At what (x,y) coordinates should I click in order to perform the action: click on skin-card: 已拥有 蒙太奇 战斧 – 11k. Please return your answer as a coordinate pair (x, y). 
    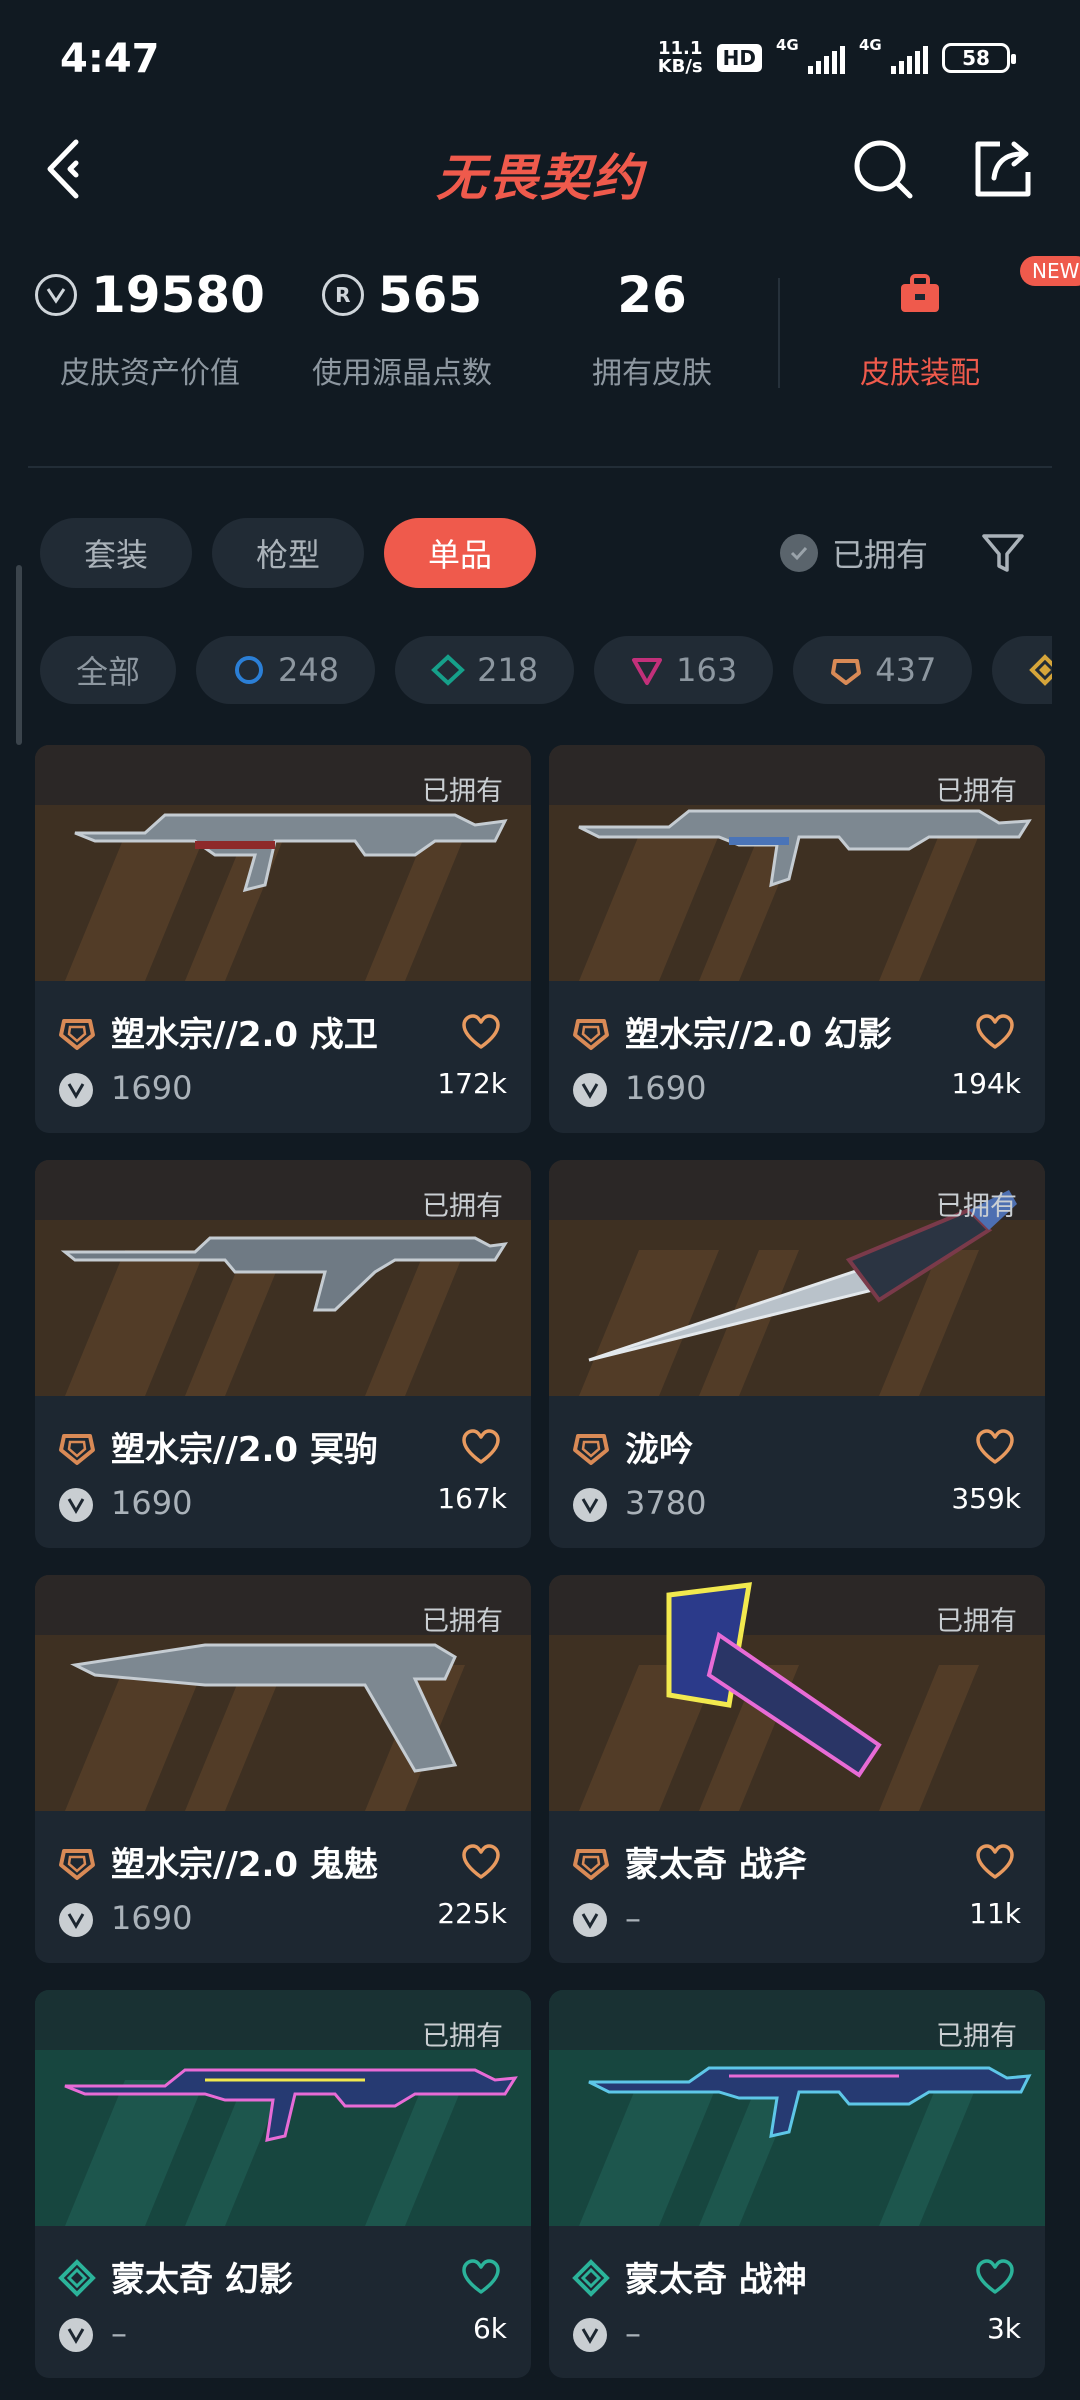
    Looking at the image, I should click on (797, 1769).